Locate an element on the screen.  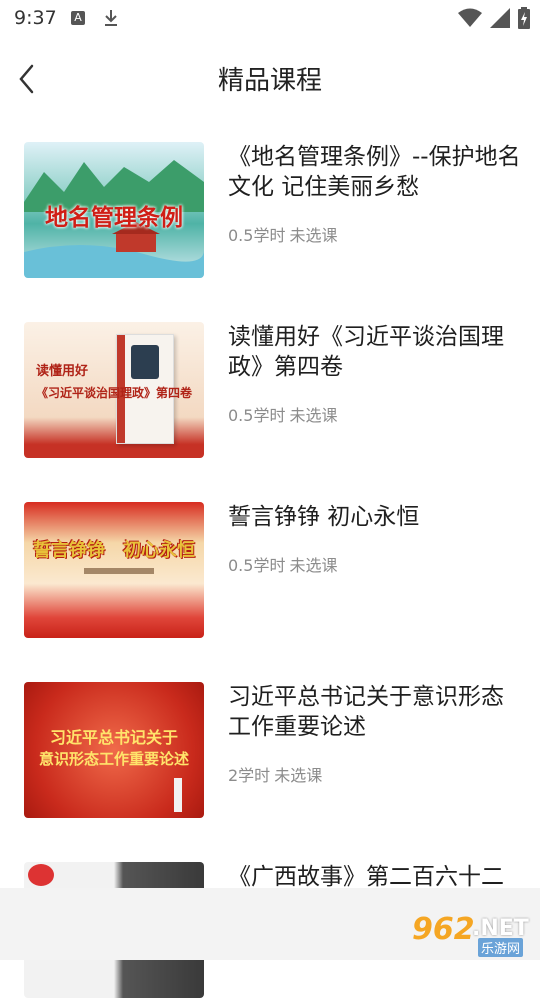
bottom-bar: 962 .NET 乐游网 is located at coordinates (270, 924).